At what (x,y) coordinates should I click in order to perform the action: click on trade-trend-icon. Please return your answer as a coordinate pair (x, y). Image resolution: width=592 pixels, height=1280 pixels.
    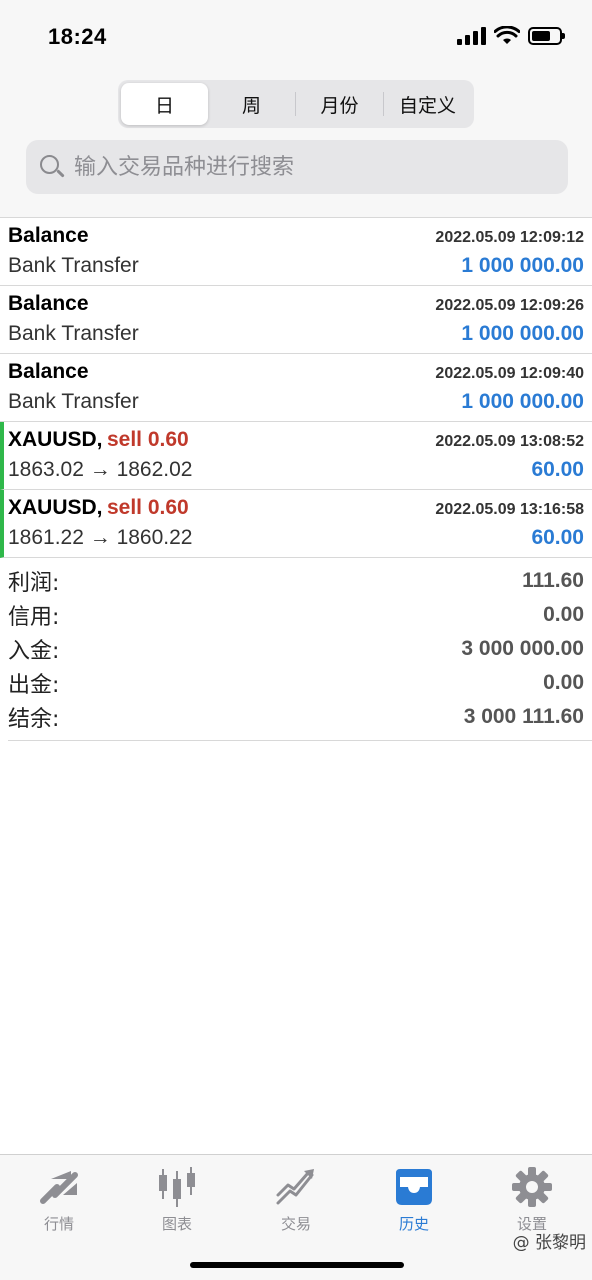
    Looking at the image, I should click on (295, 1187).